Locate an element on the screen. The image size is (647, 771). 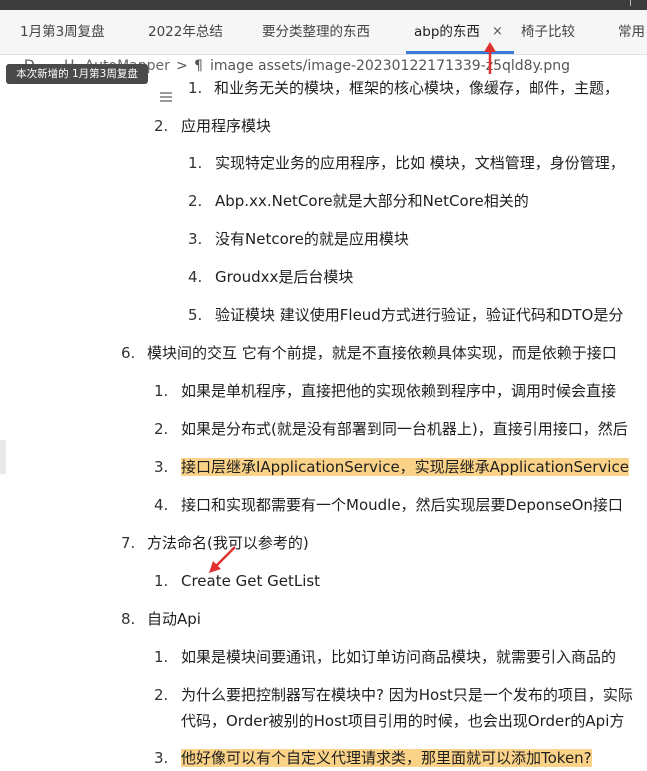
list-number: 5. is located at coordinates (195, 315).